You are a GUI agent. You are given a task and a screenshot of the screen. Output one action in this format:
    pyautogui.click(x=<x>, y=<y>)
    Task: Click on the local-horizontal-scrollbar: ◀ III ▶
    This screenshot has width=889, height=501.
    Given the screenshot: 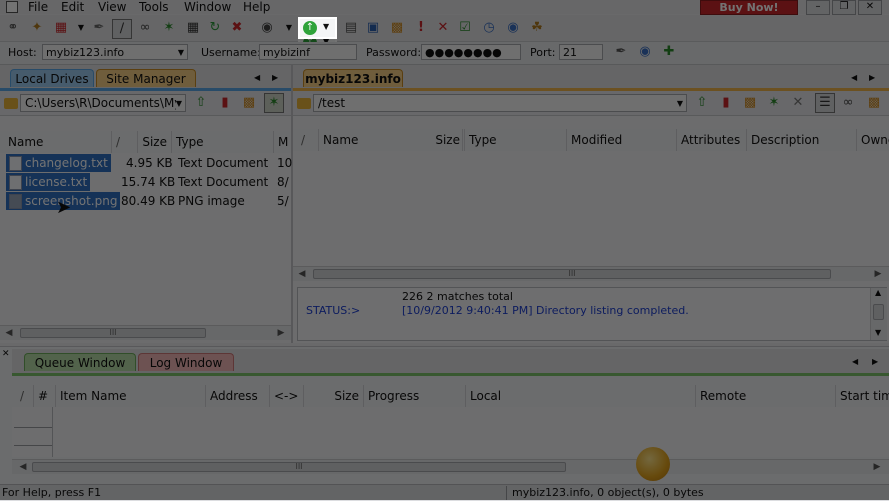 What is the action you would take?
    pyautogui.click(x=145, y=332)
    